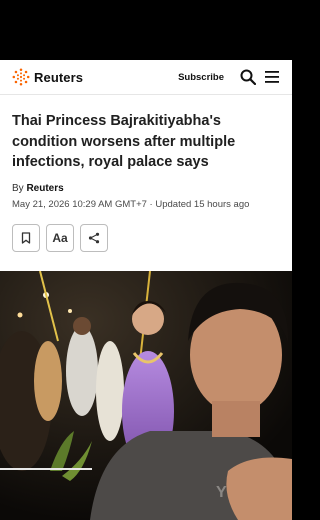 Image resolution: width=320 pixels, height=520 pixels. I want to click on reuters-brand: Reuters, so click(47, 77).